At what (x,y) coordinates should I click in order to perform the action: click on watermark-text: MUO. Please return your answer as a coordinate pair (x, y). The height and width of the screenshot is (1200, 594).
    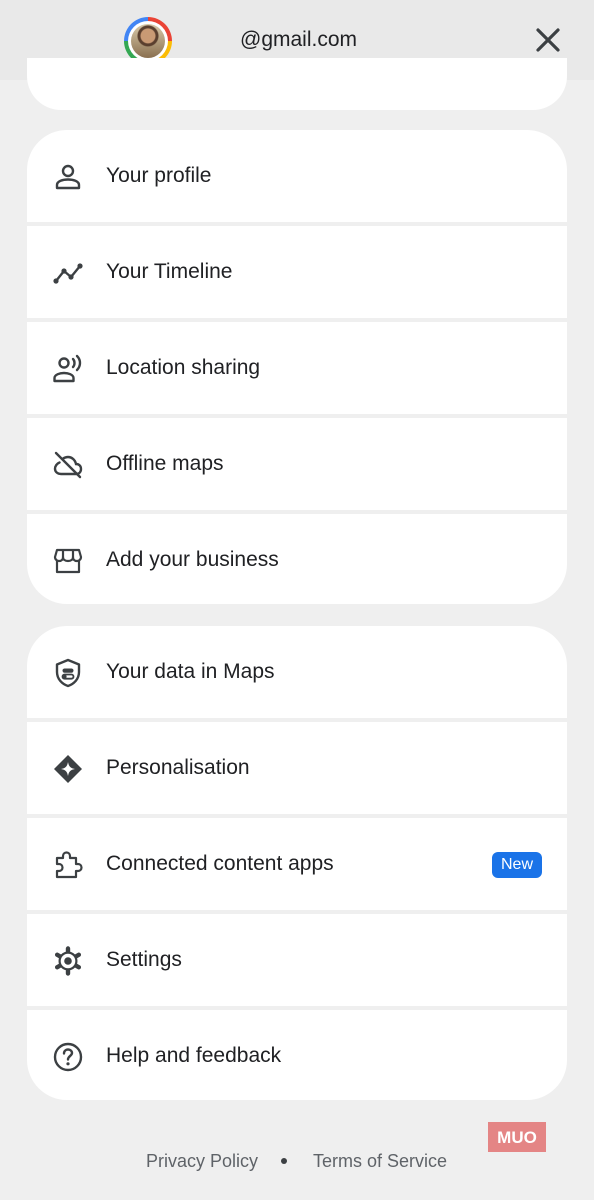
    Looking at the image, I should click on (517, 1137).